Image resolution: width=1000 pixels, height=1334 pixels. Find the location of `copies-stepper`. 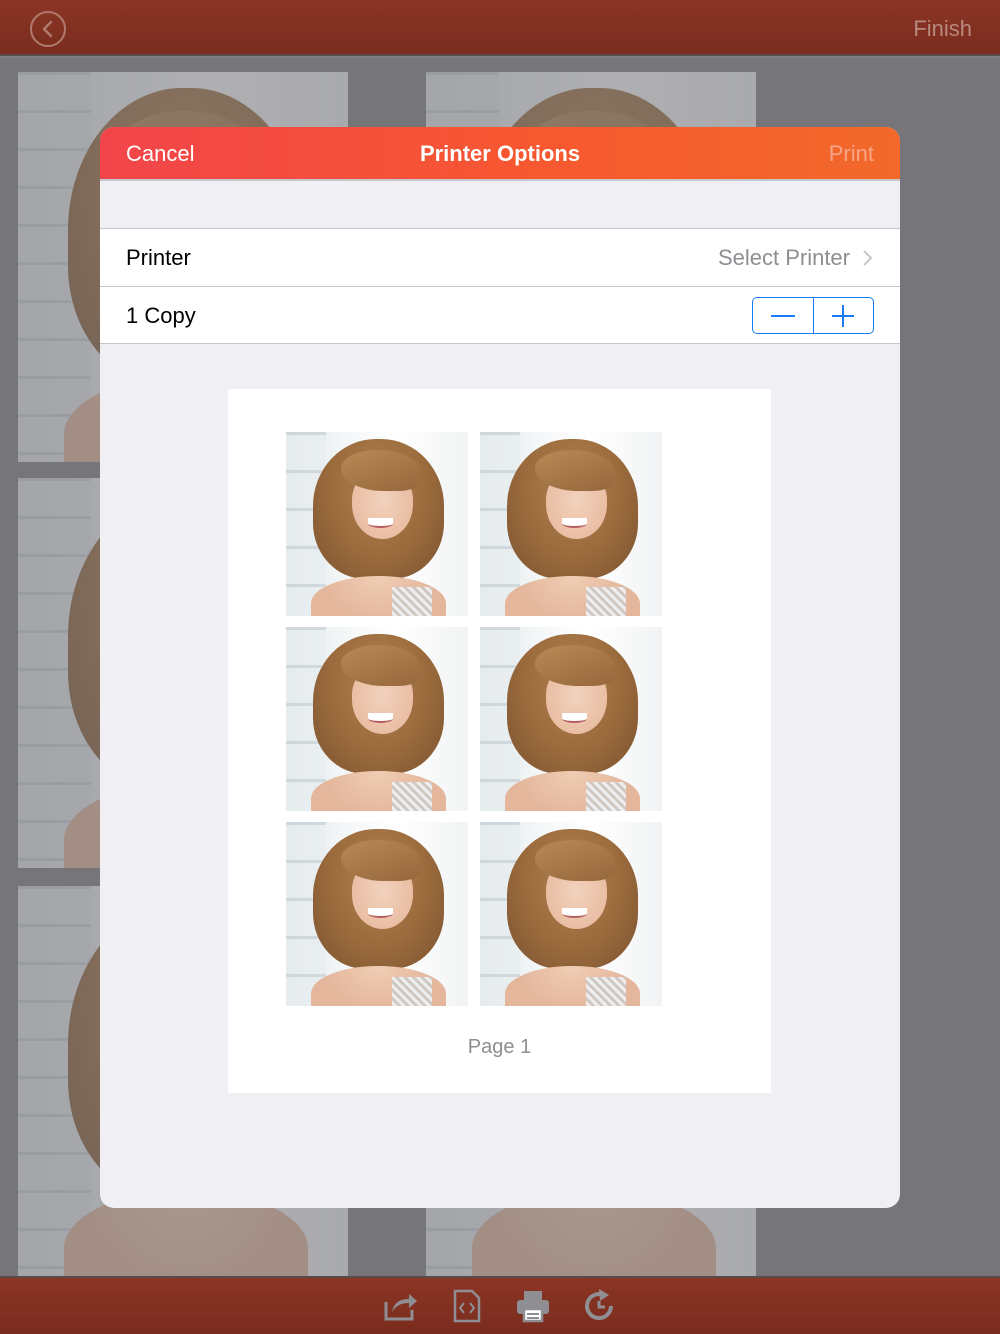

copies-stepper is located at coordinates (813, 315).